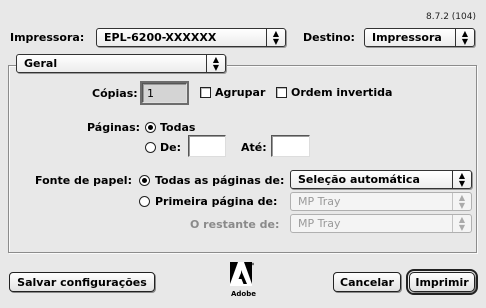 This screenshot has width=486, height=308. I want to click on reverse-order-checkbox, so click(281, 92).